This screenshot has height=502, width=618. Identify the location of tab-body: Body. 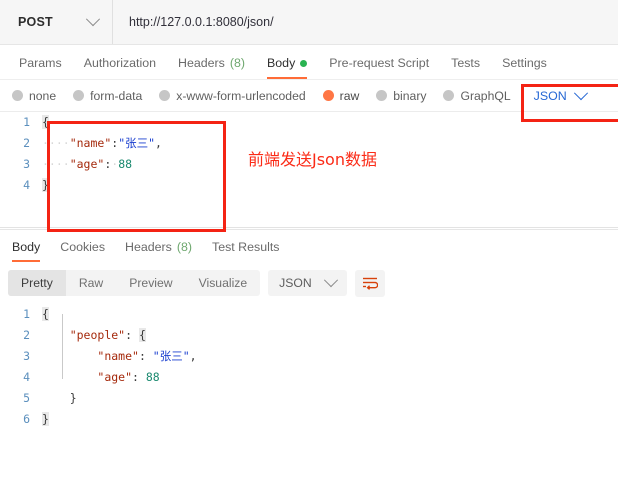
(287, 67).